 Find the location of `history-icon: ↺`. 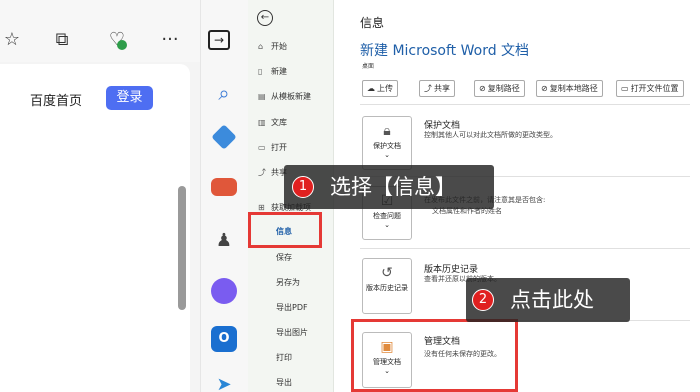

history-icon: ↺ is located at coordinates (387, 273).